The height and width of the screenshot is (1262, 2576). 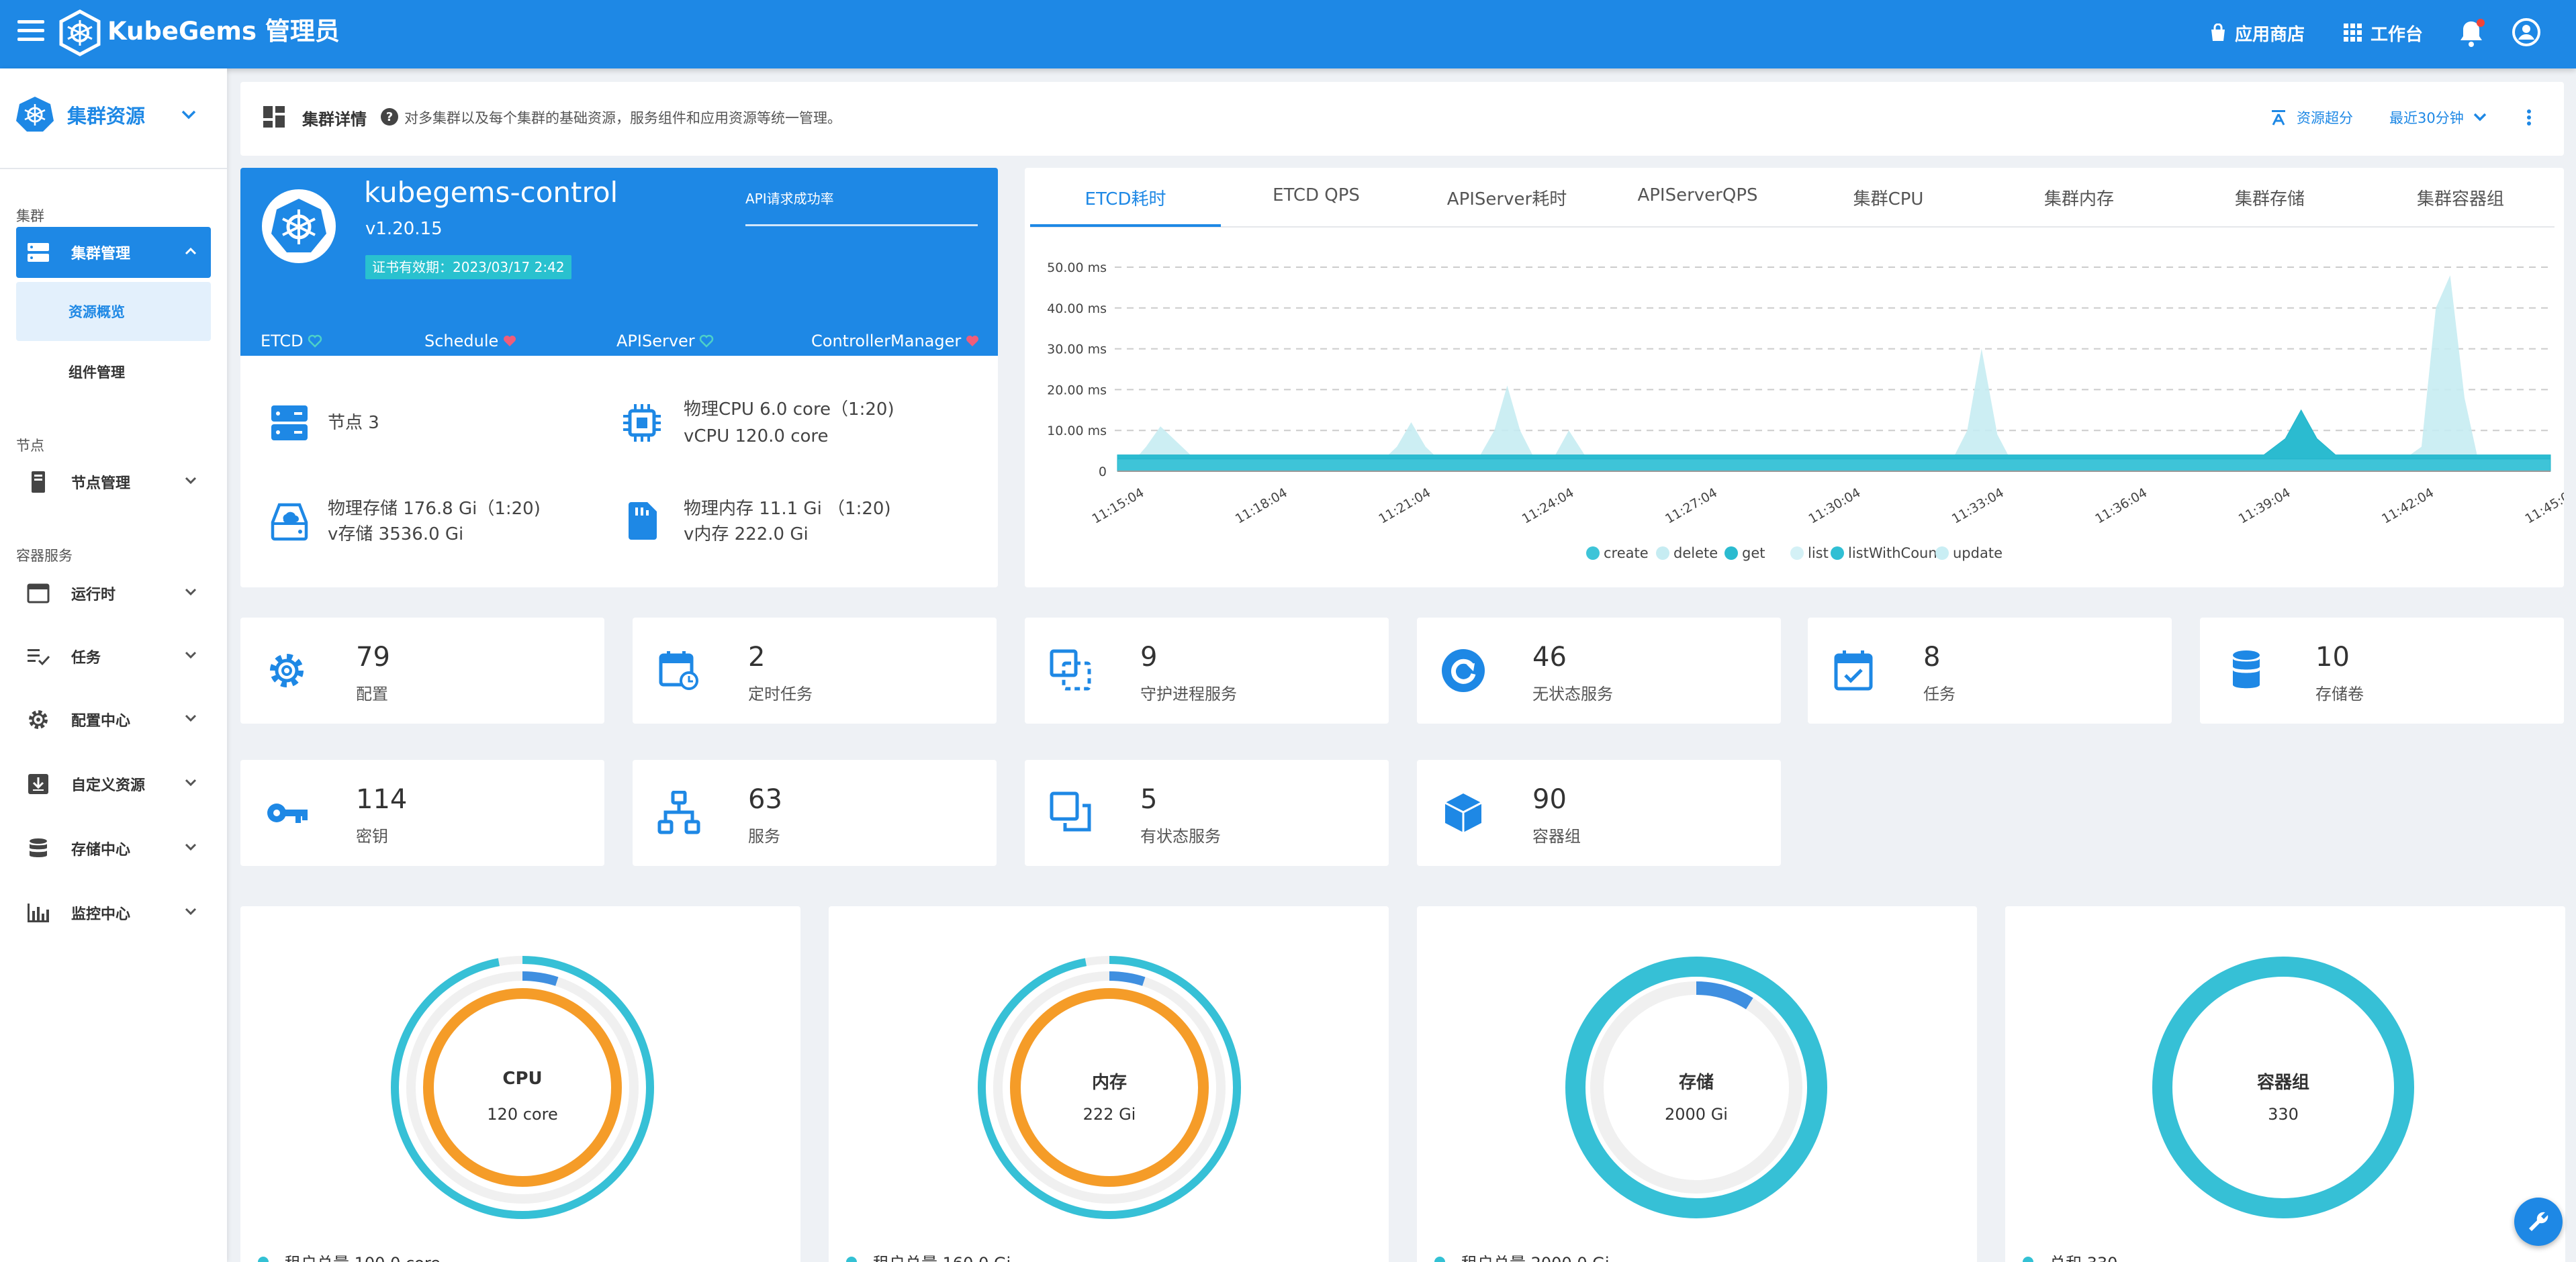 What do you see at coordinates (1695, 553) in the screenshot?
I see `legend-label: delete` at bounding box center [1695, 553].